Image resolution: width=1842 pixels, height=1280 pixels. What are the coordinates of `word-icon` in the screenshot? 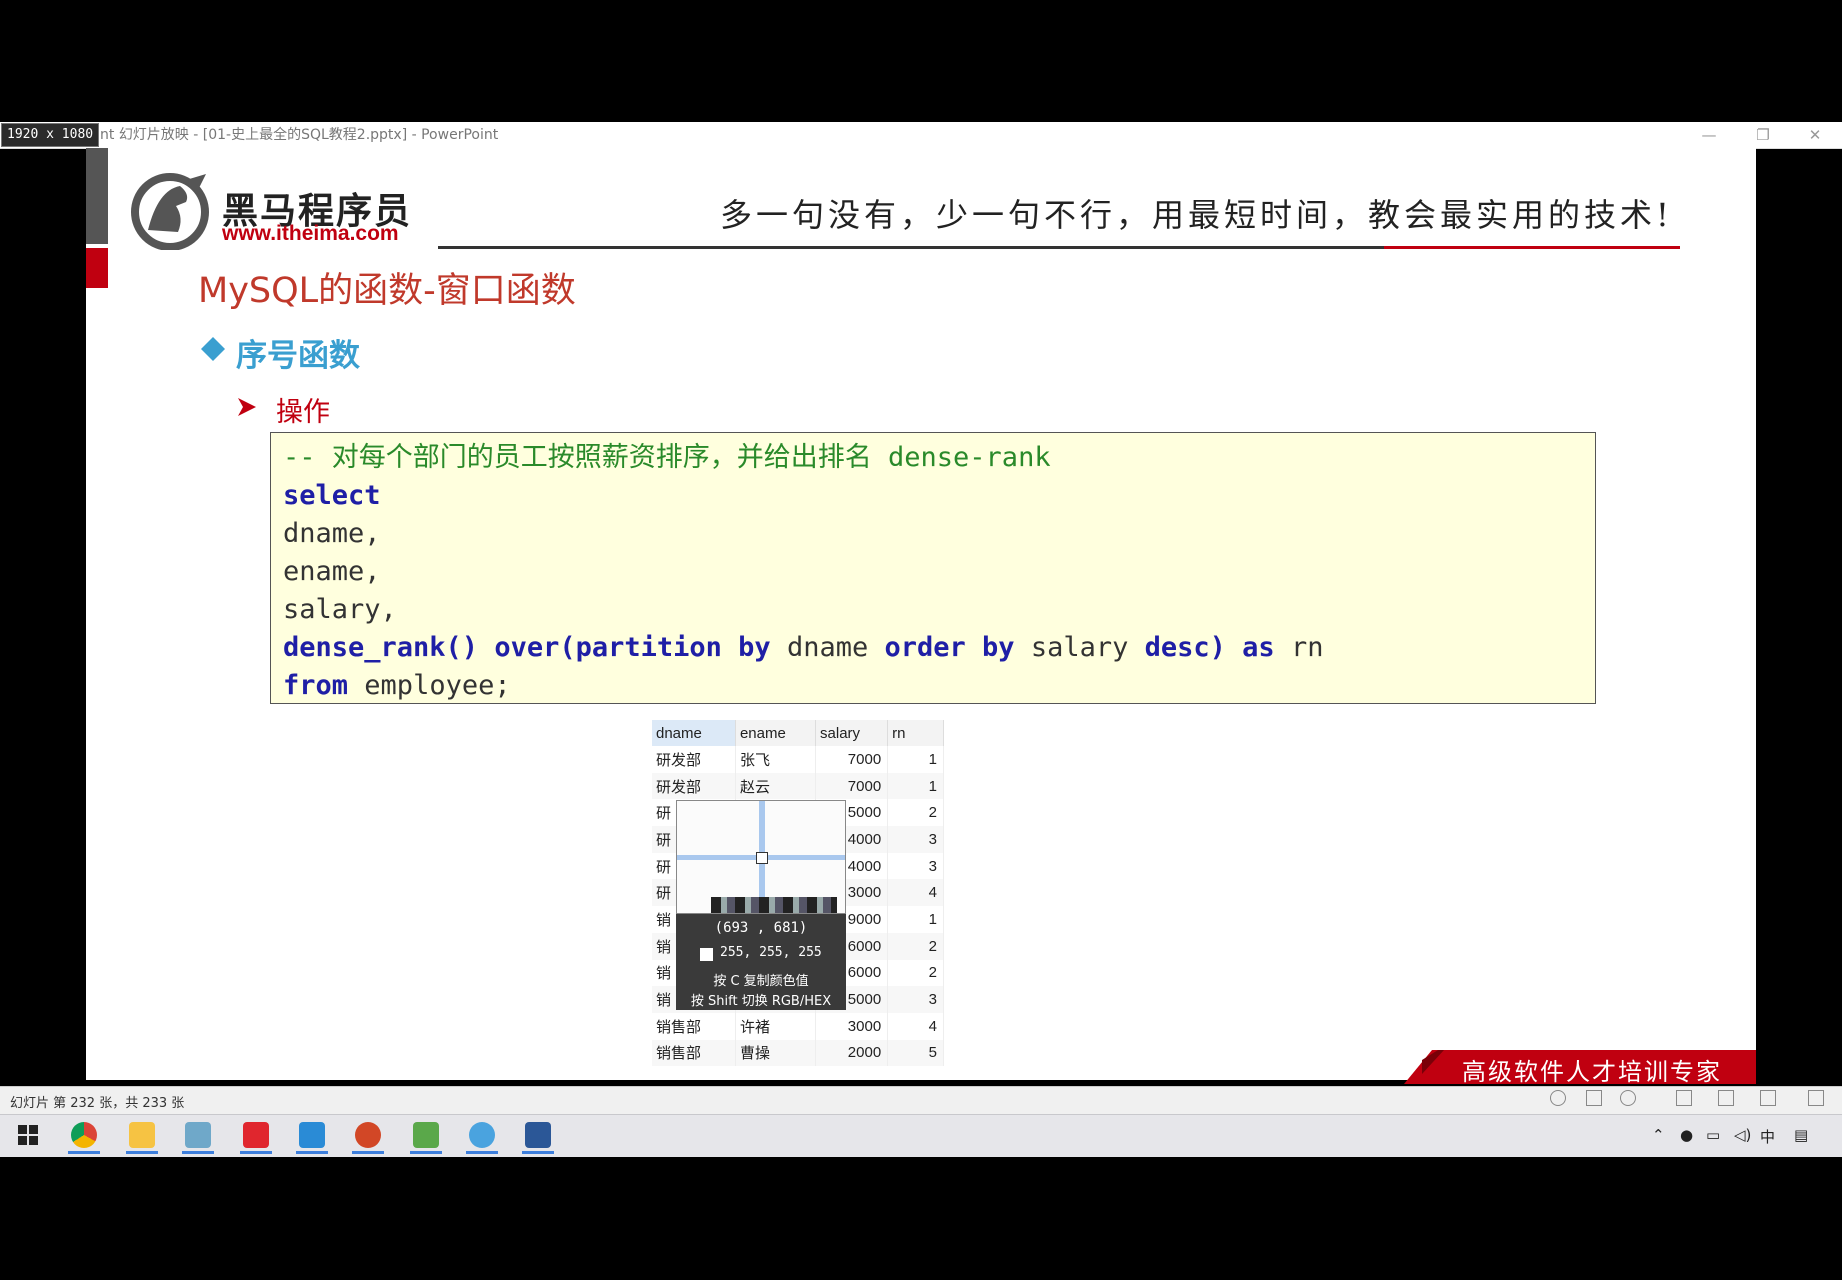 It's located at (538, 1135).